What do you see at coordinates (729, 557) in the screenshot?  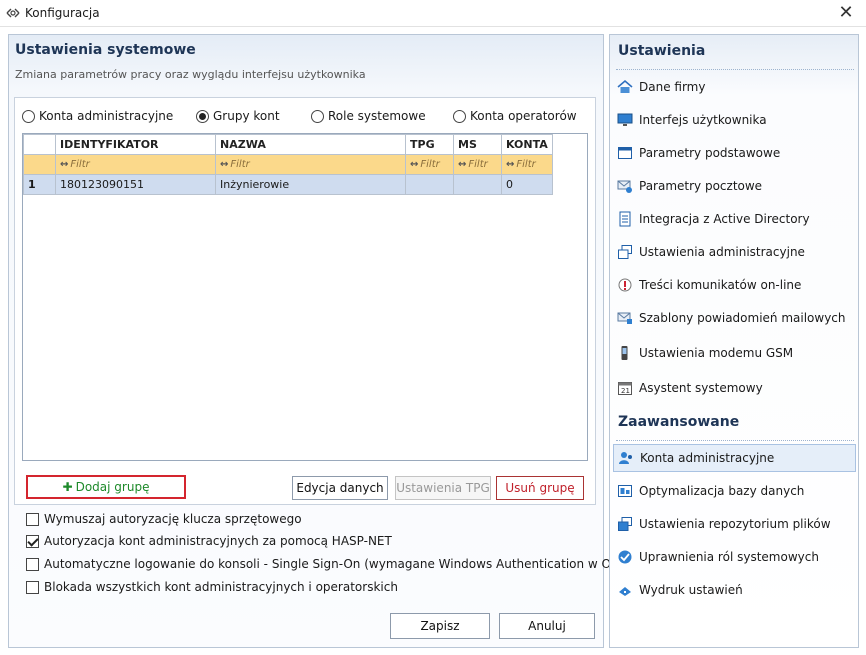 I see `nav-item-label: Uprawnienia ról systemowych` at bounding box center [729, 557].